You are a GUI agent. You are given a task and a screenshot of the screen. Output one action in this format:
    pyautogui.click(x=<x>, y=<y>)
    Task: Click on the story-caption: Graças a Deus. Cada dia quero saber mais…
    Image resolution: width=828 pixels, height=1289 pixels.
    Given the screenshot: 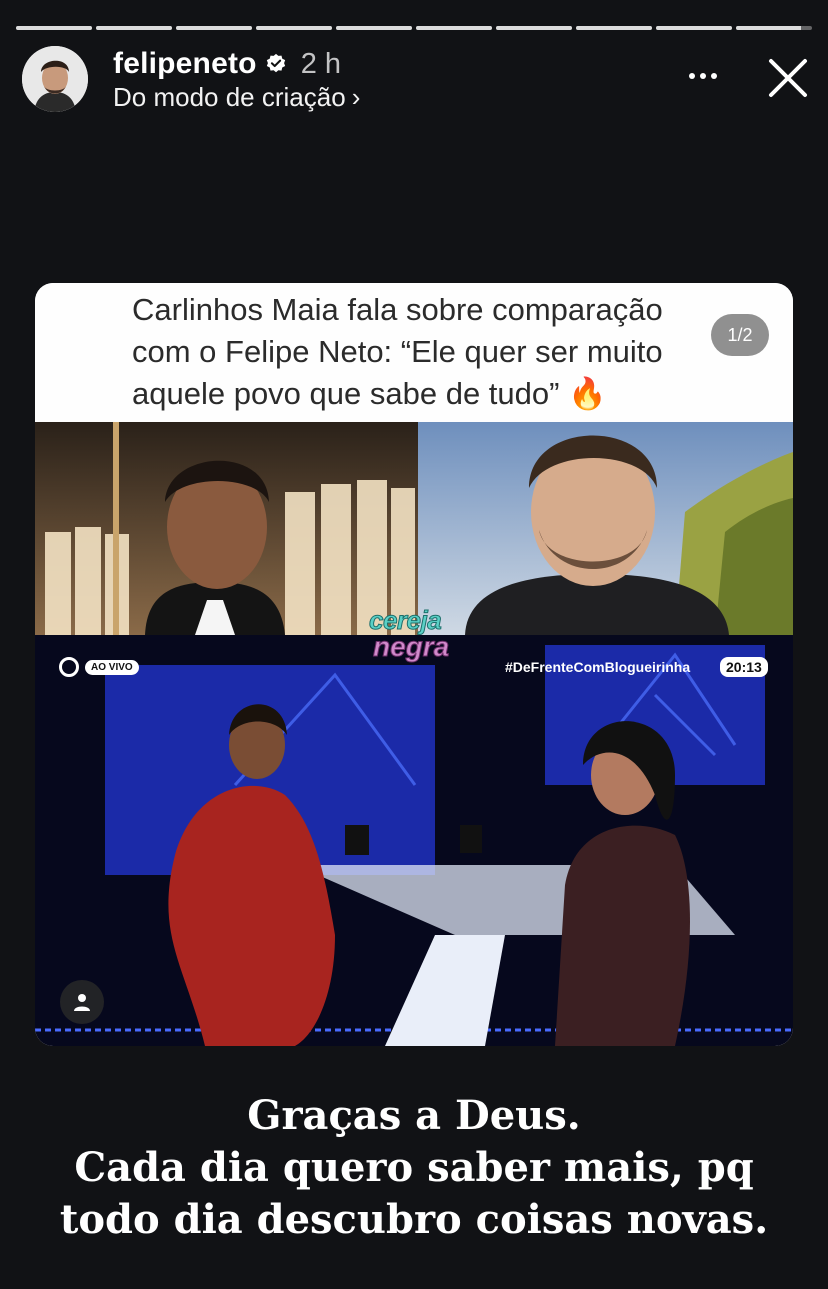 What is the action you would take?
    pyautogui.click(x=414, y=1168)
    